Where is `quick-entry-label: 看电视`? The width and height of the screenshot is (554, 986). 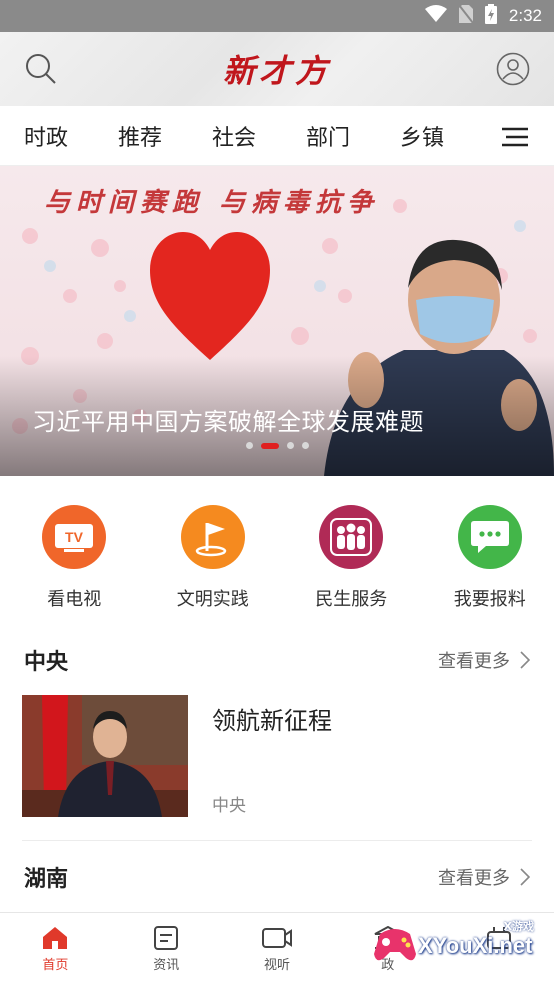 quick-entry-label: 看电视 is located at coordinates (74, 599).